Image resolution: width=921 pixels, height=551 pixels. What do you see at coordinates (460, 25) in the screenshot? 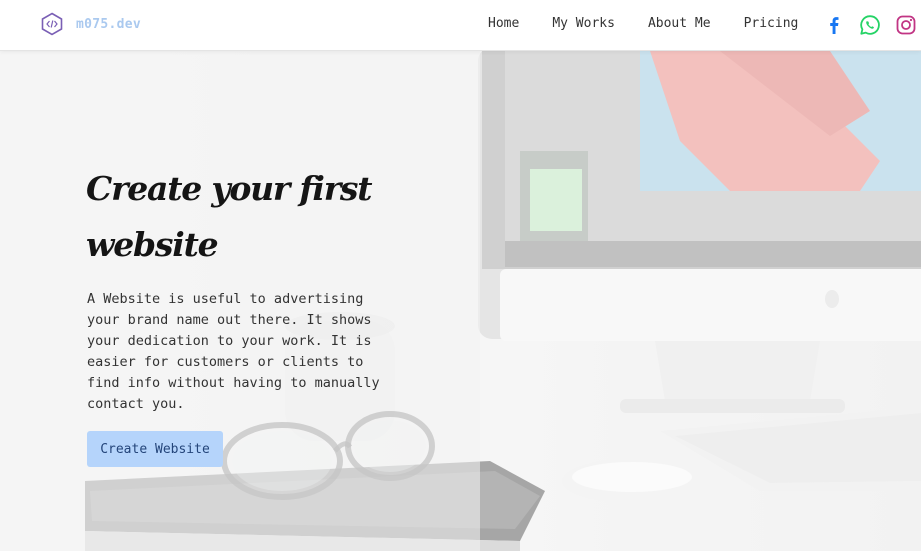
I see `site-header: m075.dev Home My Works About Me Pricing` at bounding box center [460, 25].